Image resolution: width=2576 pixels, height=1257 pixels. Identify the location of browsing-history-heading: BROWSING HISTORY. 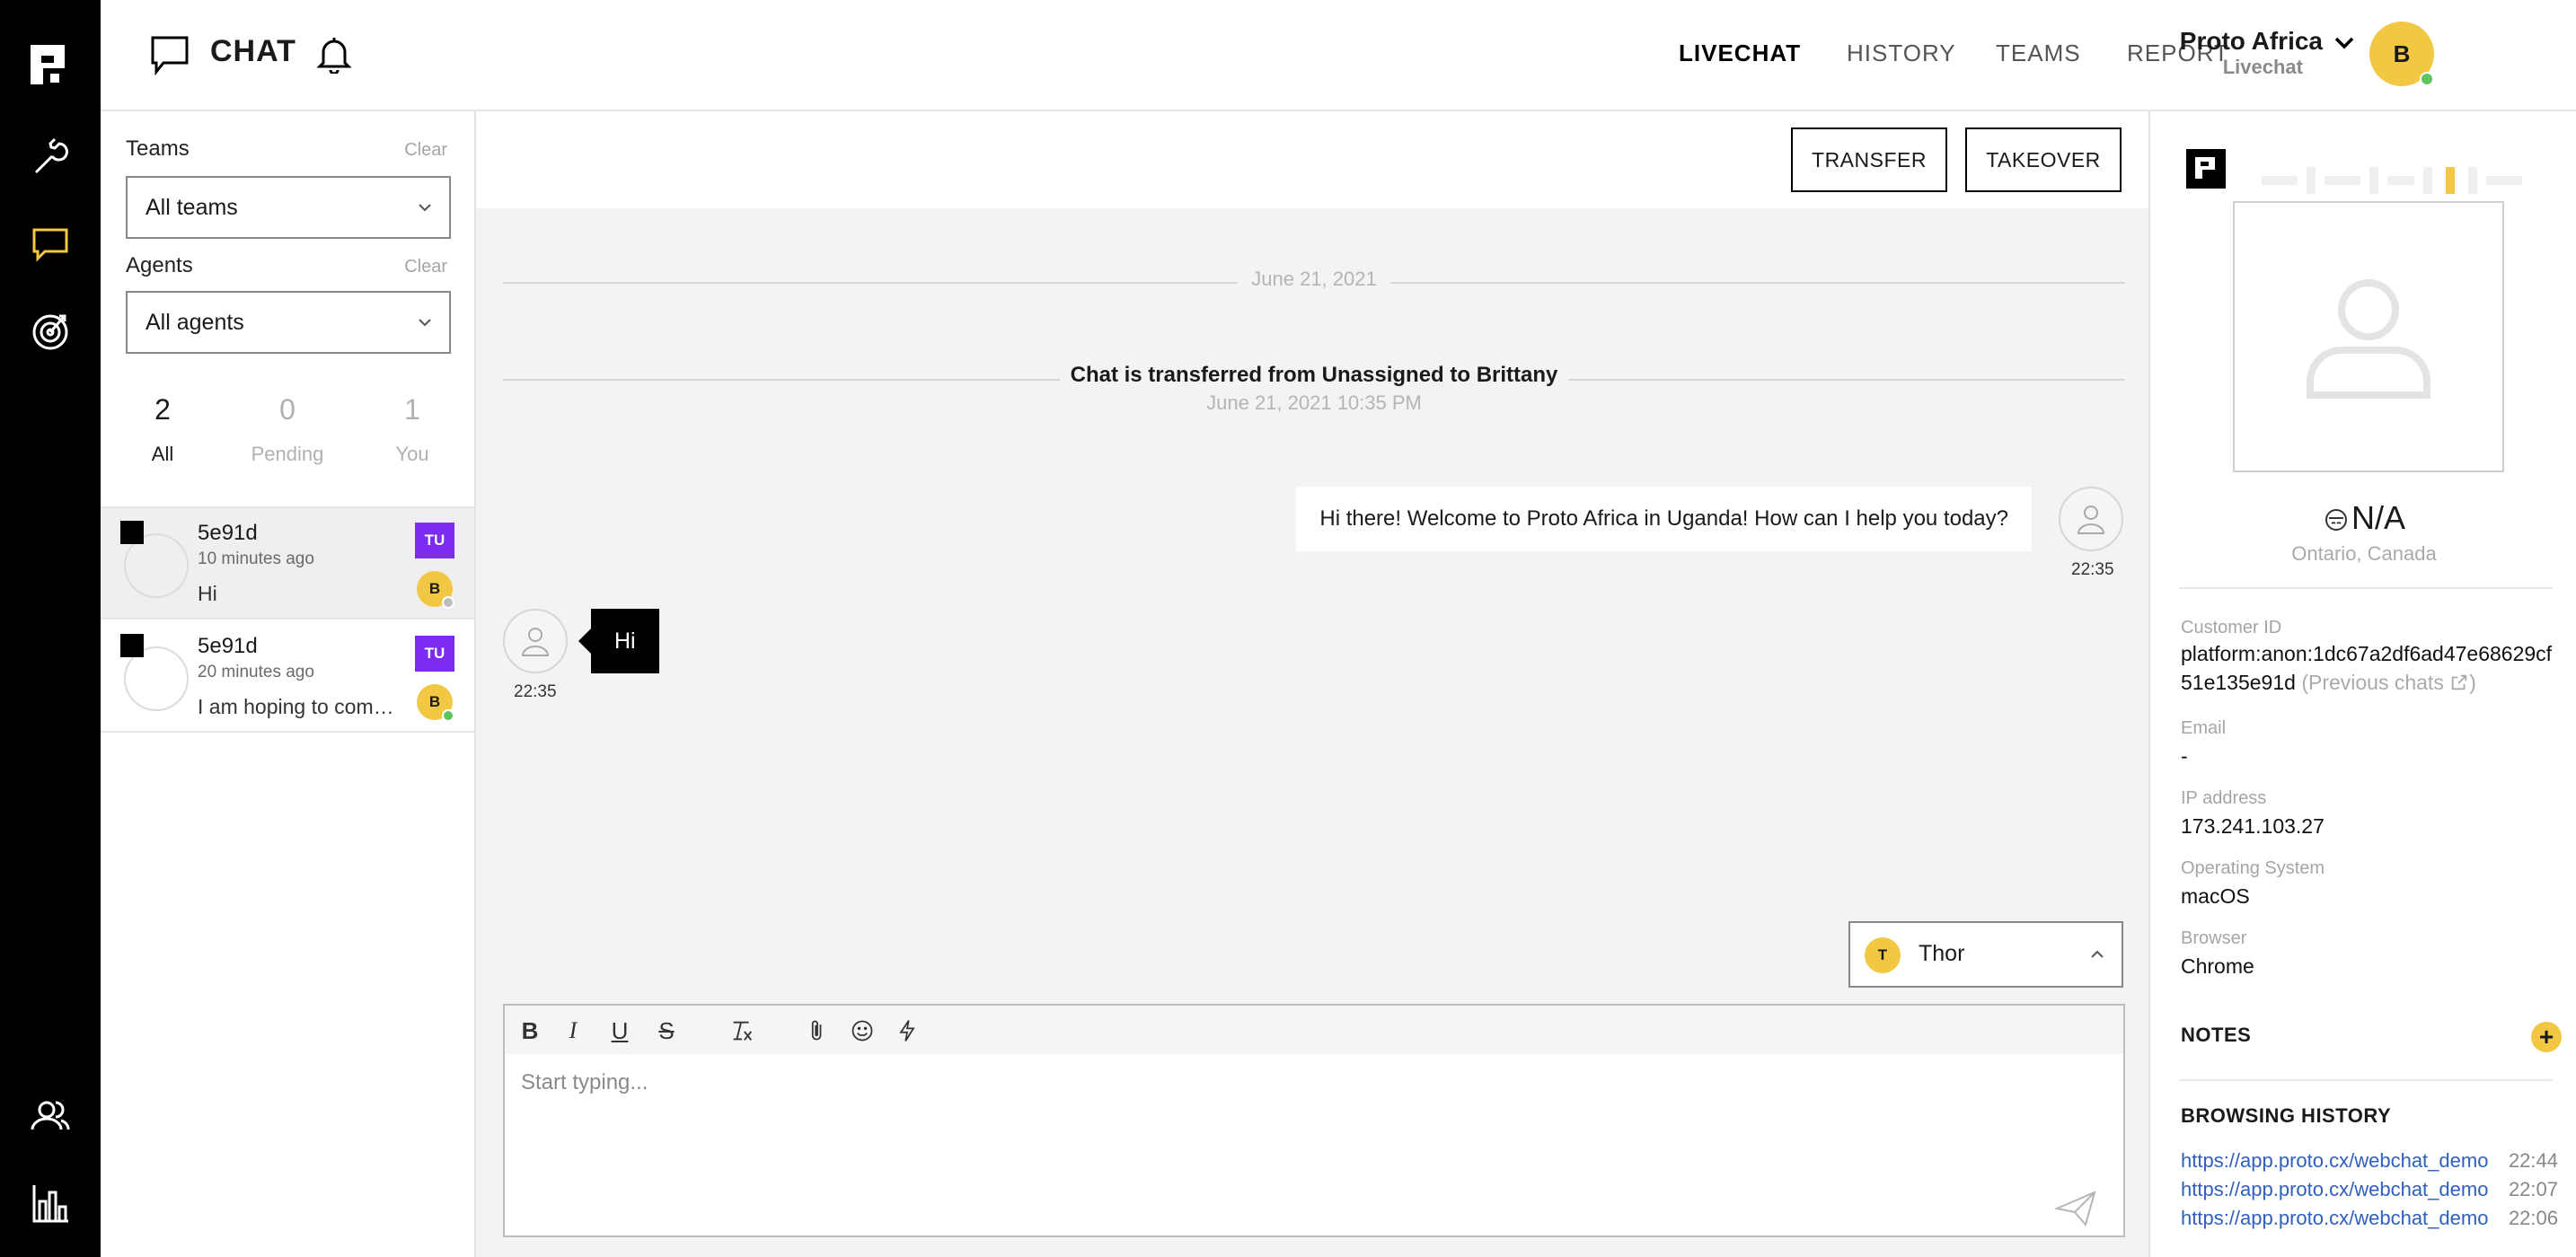
(2286, 1115).